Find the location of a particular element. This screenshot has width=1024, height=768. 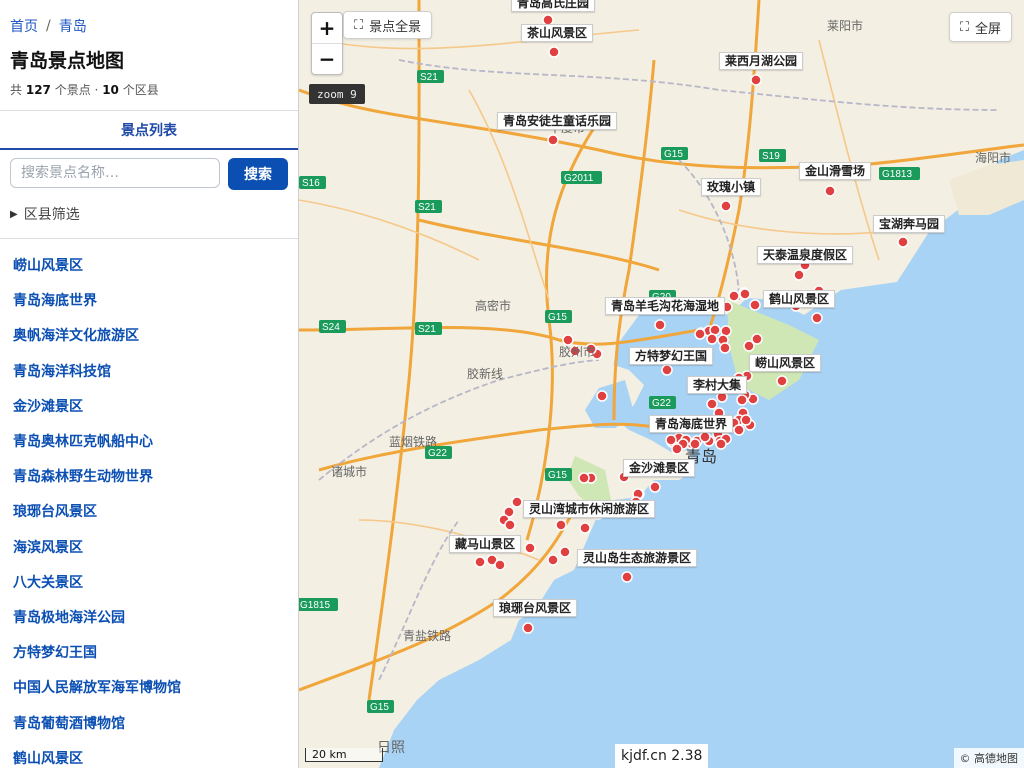

spot-list-item: 海滨风景区 is located at coordinates (149, 546).